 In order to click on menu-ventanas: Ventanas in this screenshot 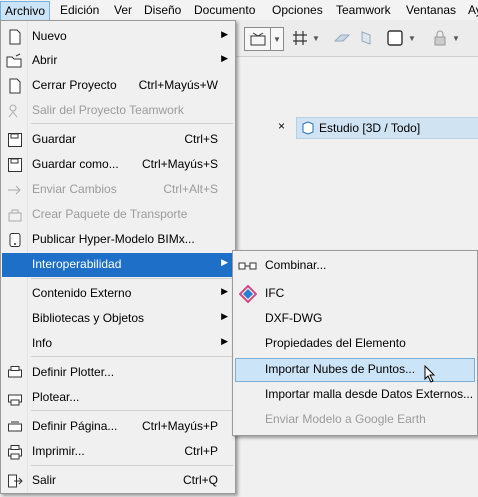, I will do `click(431, 10)`.